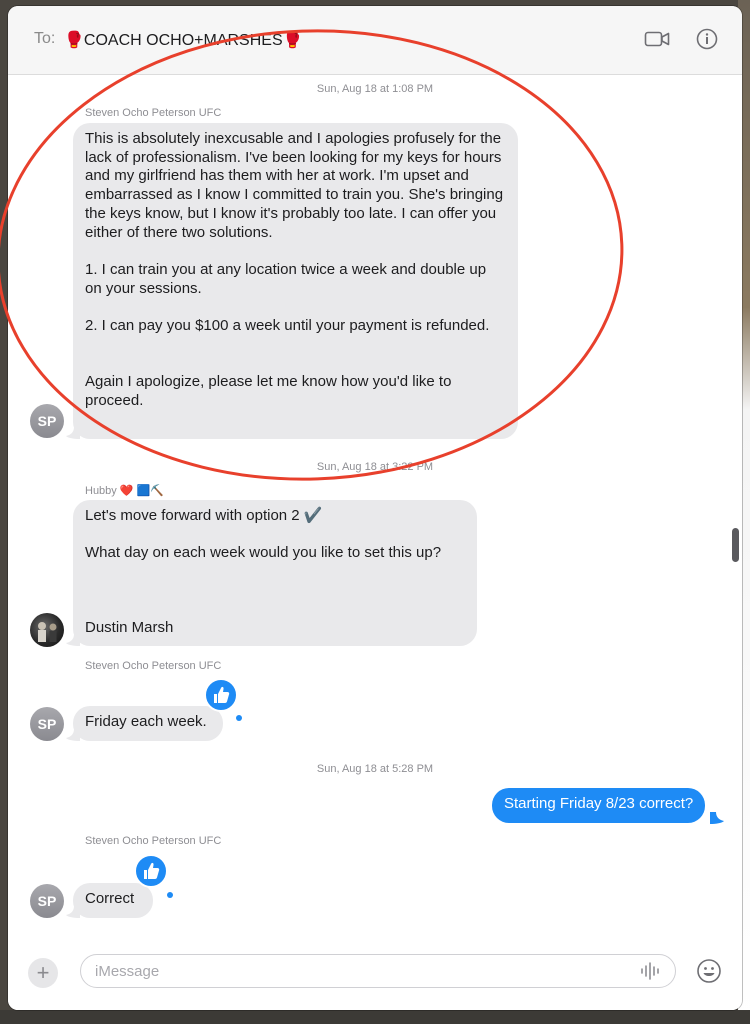 Image resolution: width=750 pixels, height=1024 pixels. What do you see at coordinates (599, 805) in the screenshot?
I see `message-bubble-outgoing: Starting Friday 8/23 correct?` at bounding box center [599, 805].